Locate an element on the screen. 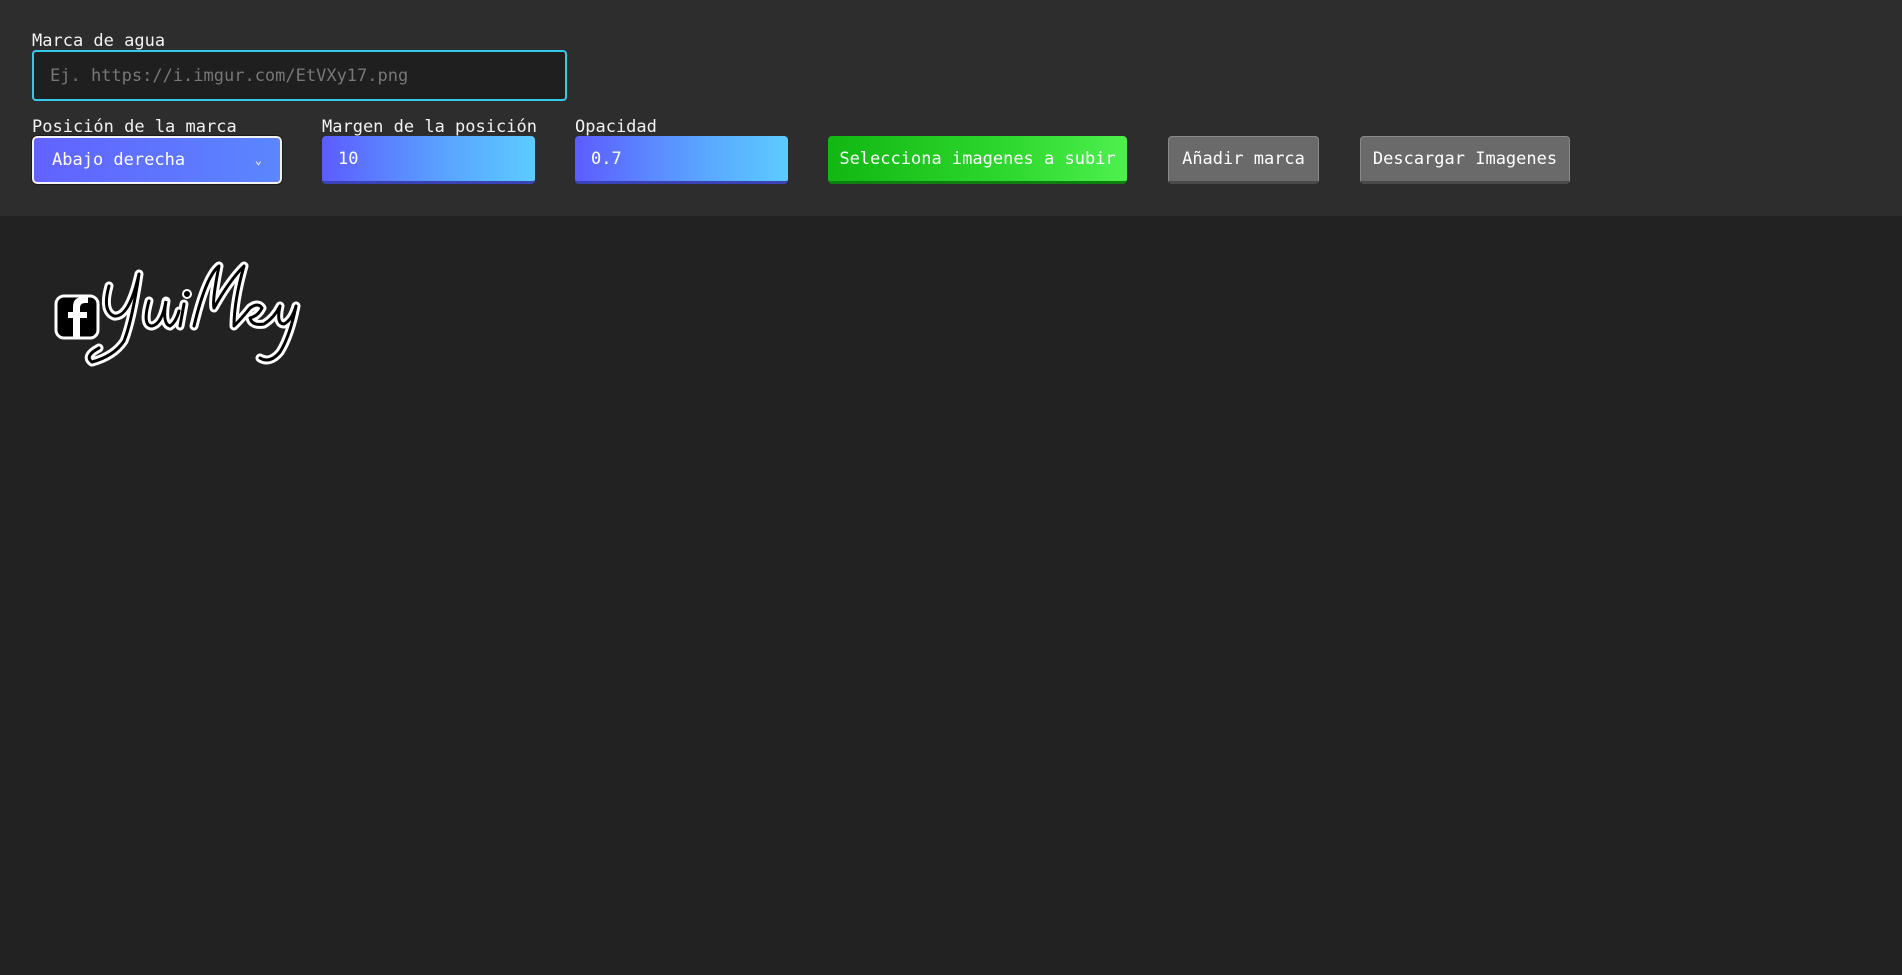  opacity-label: Opacidad is located at coordinates (616, 127).